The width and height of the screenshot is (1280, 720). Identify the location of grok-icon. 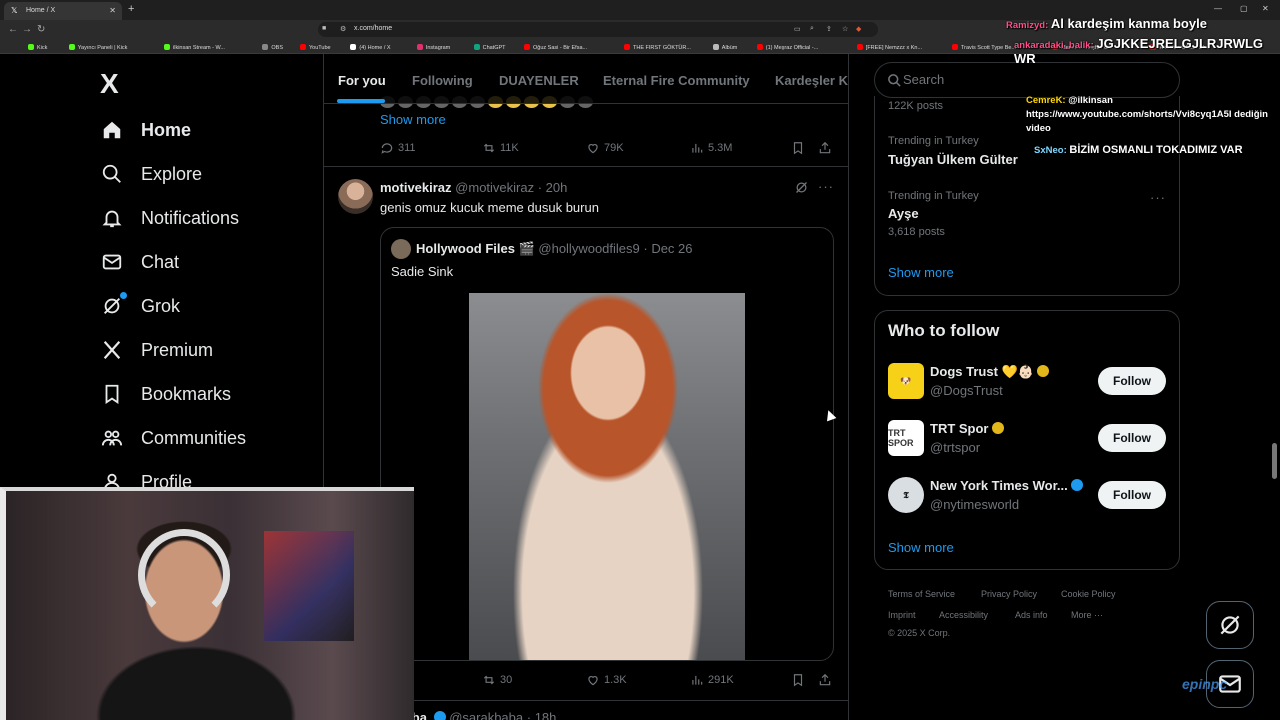
(801, 187).